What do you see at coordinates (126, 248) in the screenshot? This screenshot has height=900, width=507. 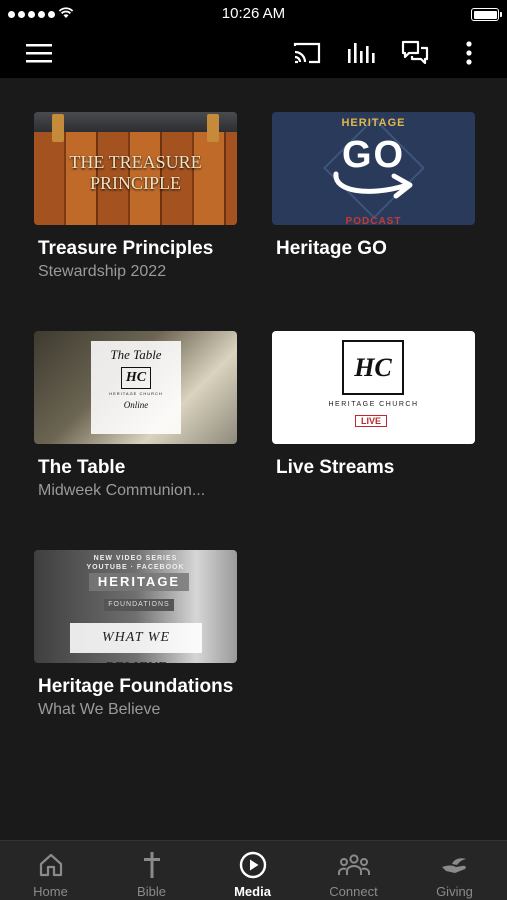 I see `card-title: Treasure Principles` at bounding box center [126, 248].